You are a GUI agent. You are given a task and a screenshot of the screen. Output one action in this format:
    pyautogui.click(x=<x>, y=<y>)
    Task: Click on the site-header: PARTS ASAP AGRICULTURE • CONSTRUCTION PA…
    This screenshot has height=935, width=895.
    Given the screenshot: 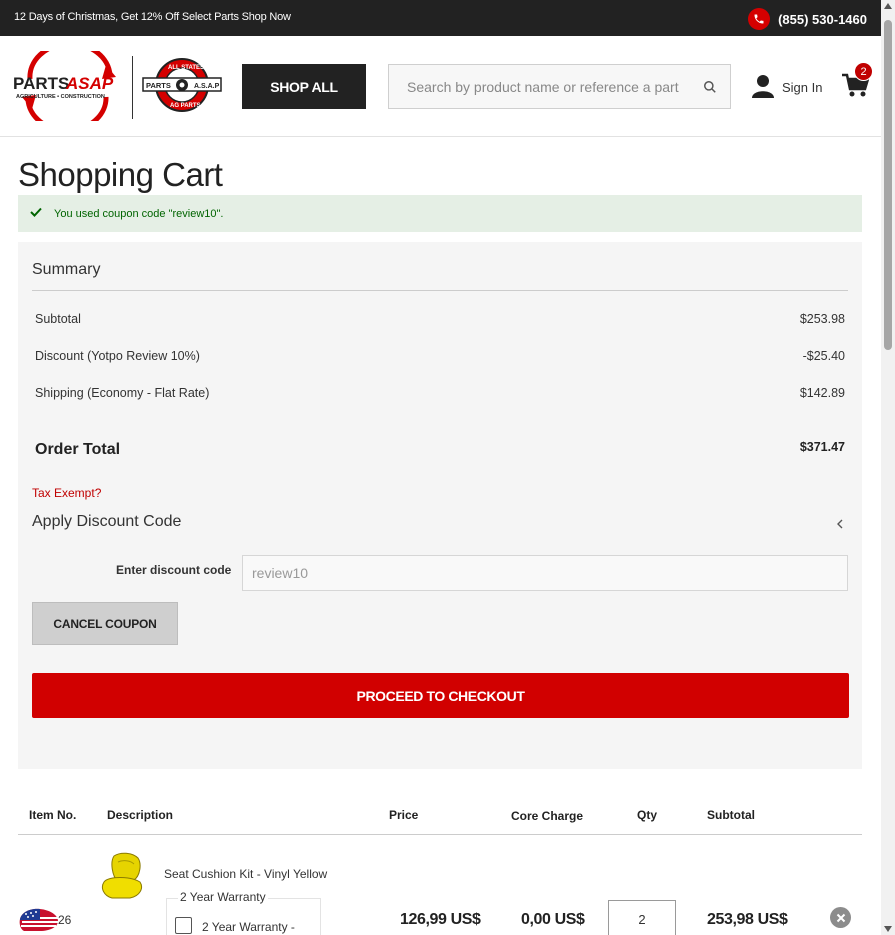 What is the action you would take?
    pyautogui.click(x=440, y=86)
    